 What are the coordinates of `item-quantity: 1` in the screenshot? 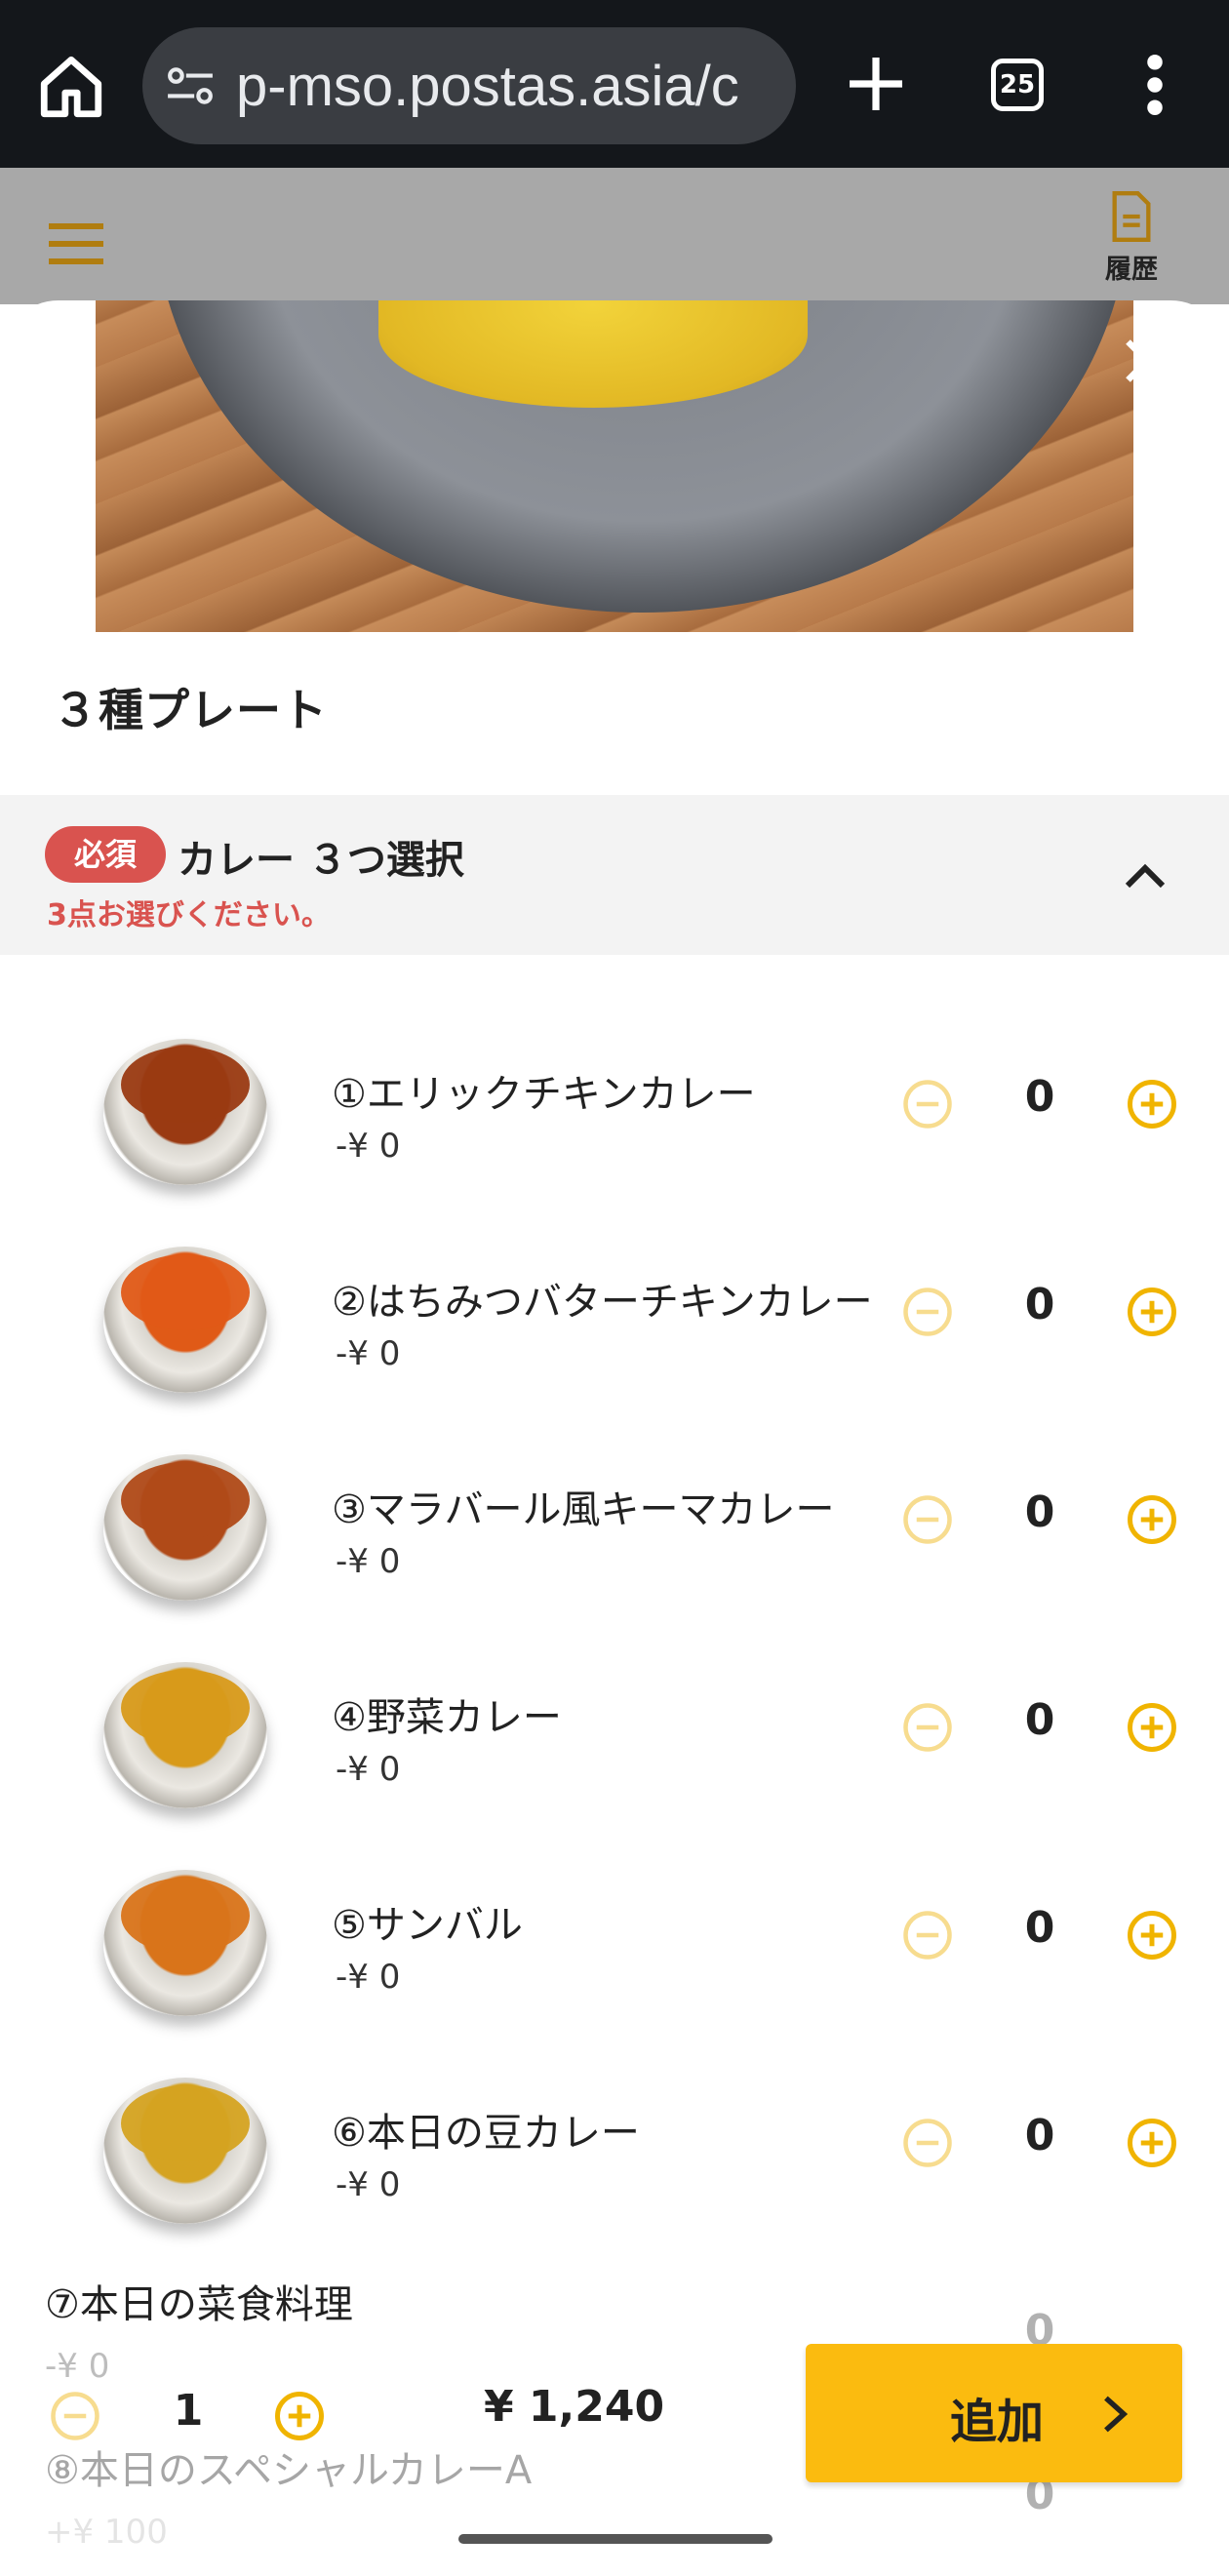 It's located at (188, 2411).